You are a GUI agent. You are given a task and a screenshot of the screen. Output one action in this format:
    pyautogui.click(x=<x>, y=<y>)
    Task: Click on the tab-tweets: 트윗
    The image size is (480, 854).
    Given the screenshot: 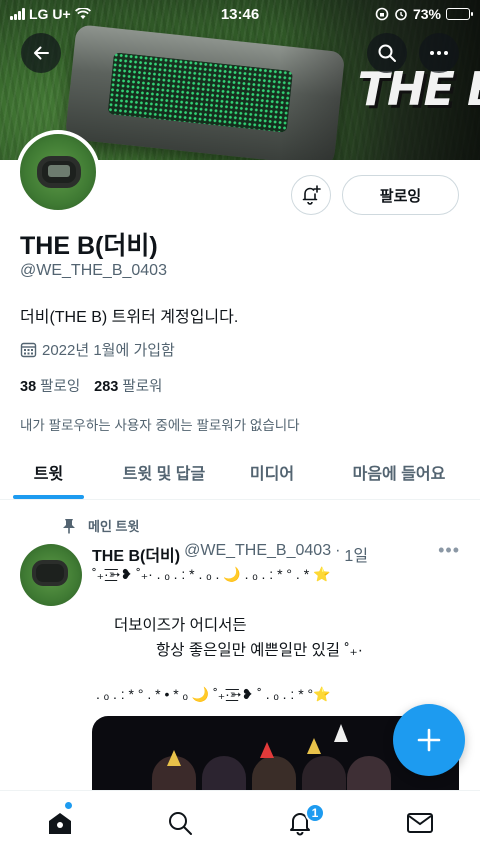 What is the action you would take?
    pyautogui.click(x=48, y=472)
    